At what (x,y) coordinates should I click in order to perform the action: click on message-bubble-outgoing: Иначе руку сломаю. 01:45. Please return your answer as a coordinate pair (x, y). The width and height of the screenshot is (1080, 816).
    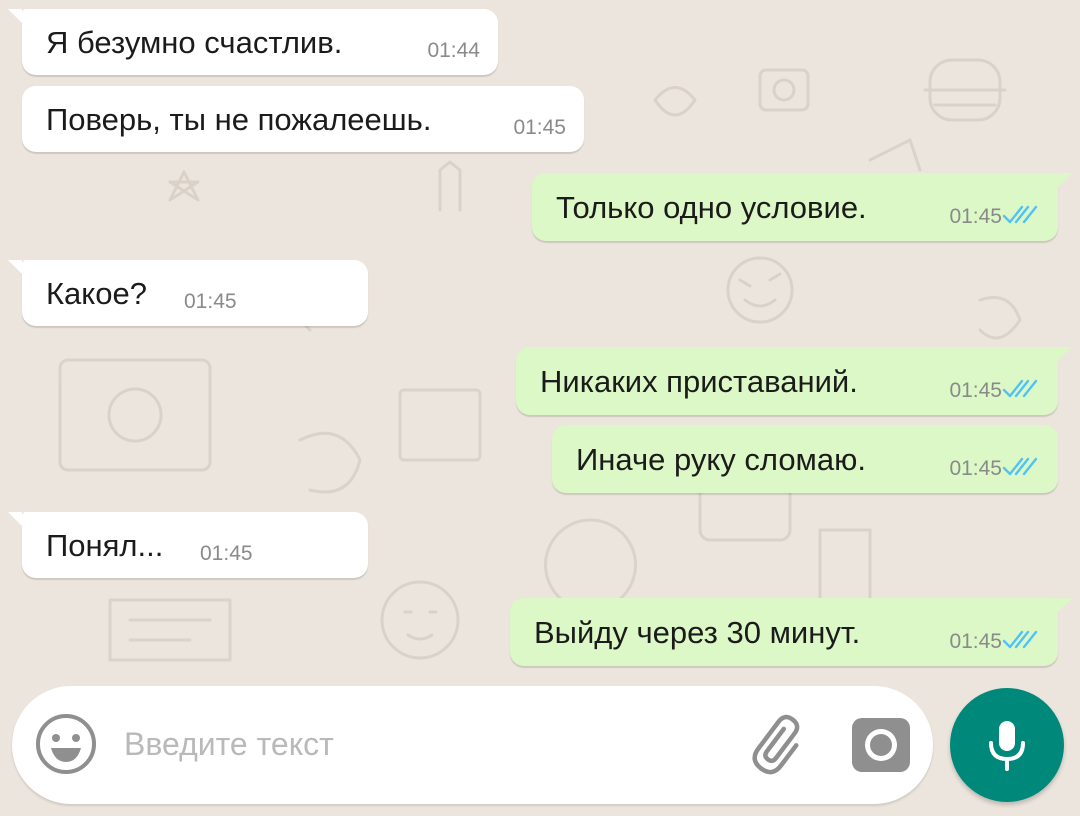
    Looking at the image, I should click on (805, 459).